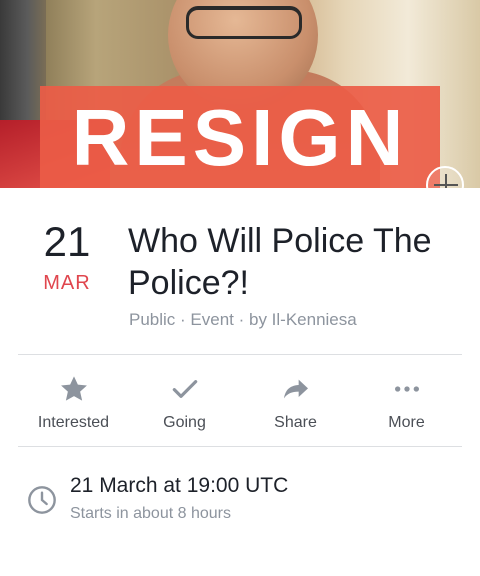  What do you see at coordinates (243, 320) in the screenshot?
I see `event-meta: Public · Event · by Il-Kenniesa` at bounding box center [243, 320].